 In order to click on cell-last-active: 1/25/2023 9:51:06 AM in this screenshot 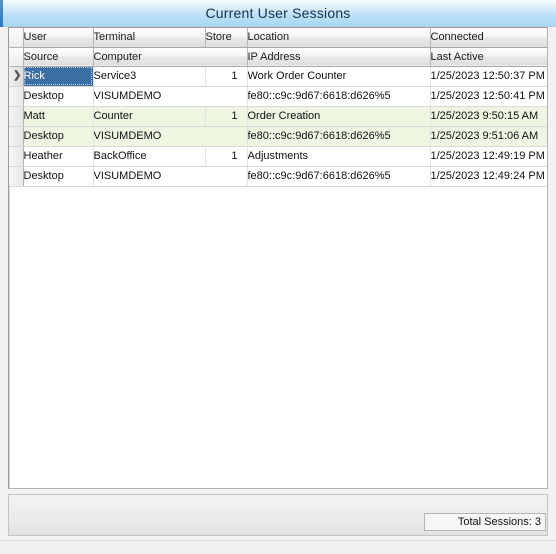, I will do `click(488, 136)`.